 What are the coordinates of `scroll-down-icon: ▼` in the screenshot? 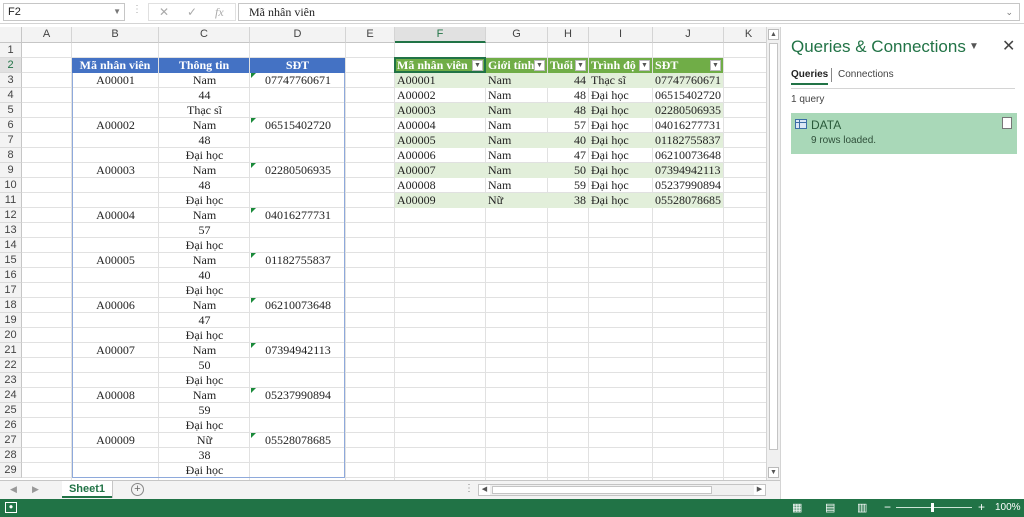 It's located at (773, 472).